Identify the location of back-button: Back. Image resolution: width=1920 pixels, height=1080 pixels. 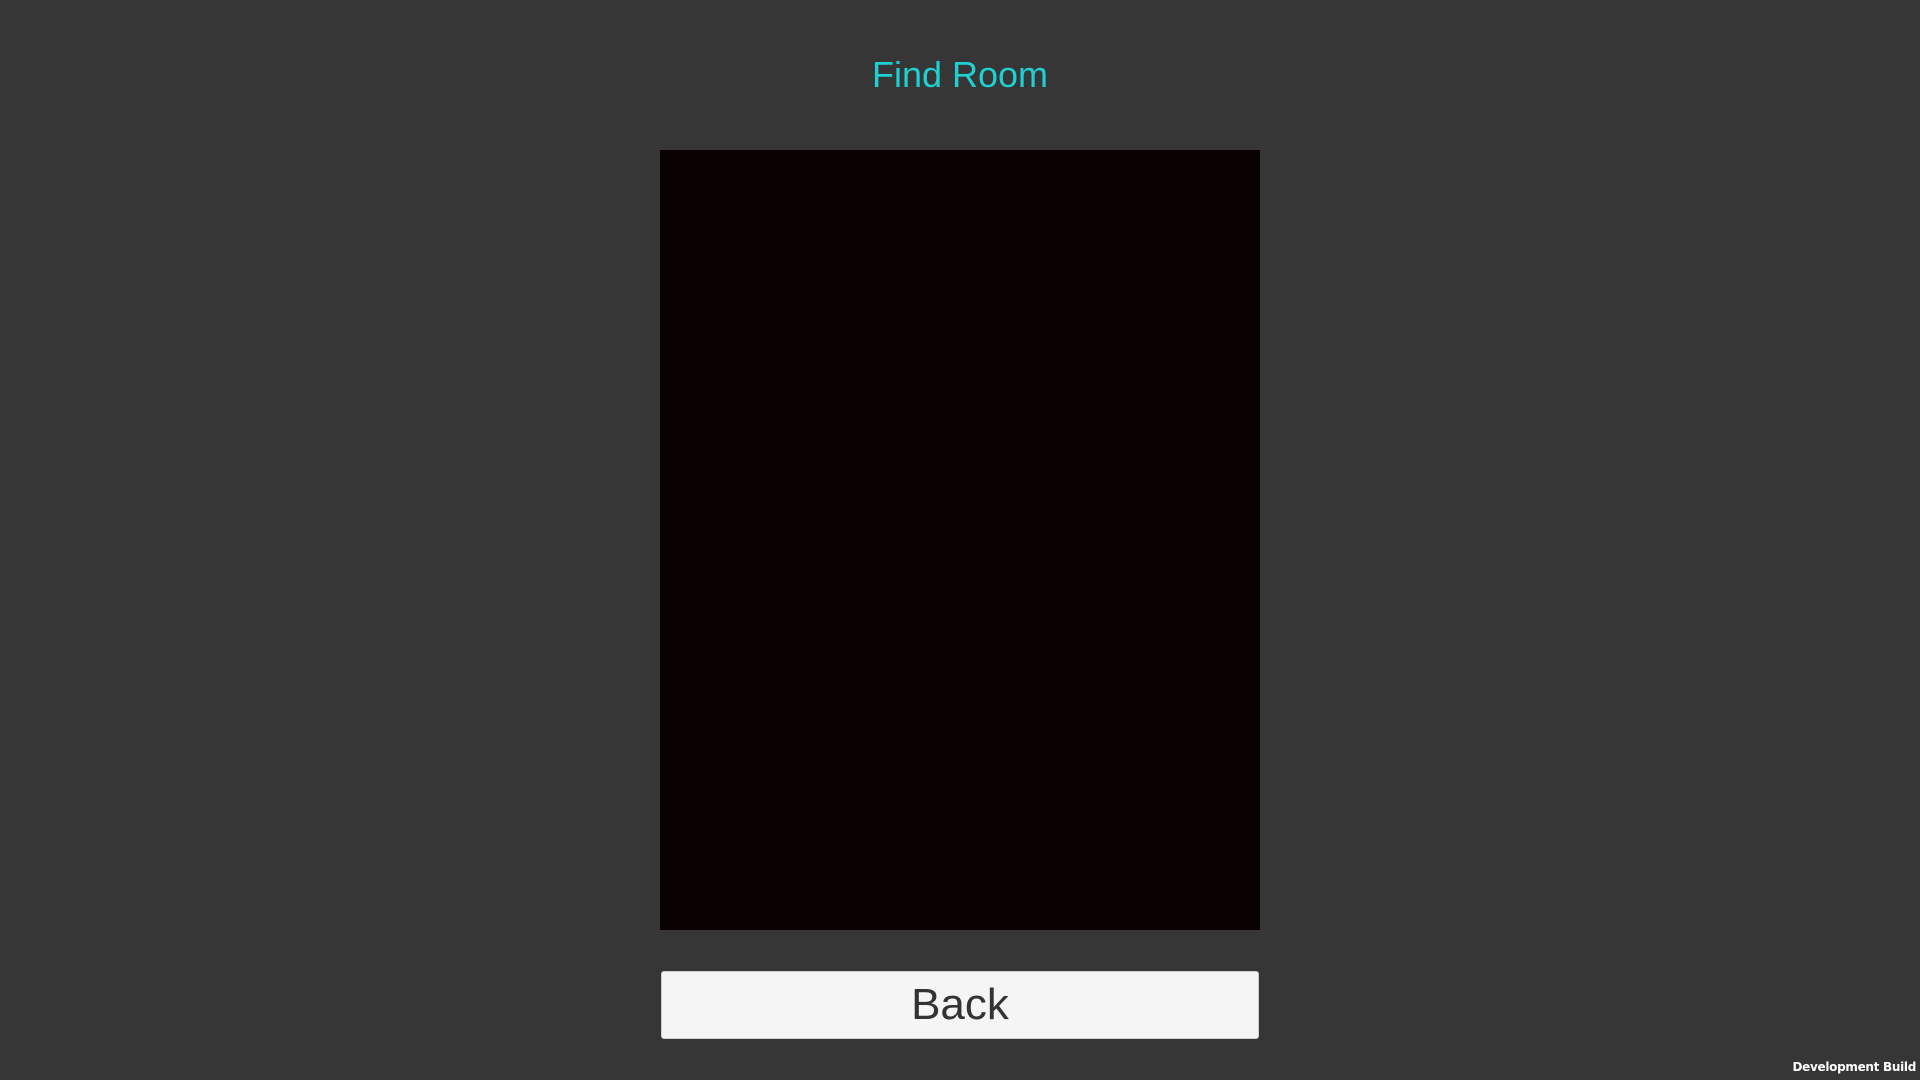
(960, 1005).